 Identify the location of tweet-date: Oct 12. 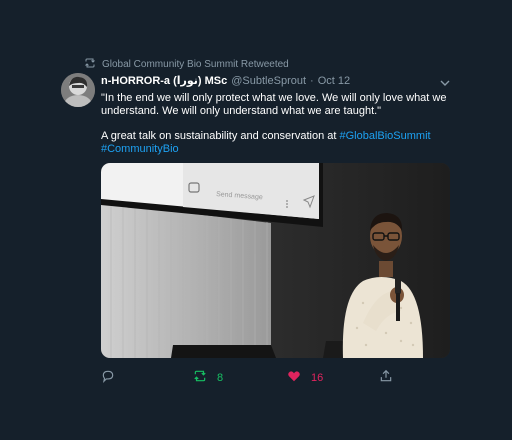
(334, 81).